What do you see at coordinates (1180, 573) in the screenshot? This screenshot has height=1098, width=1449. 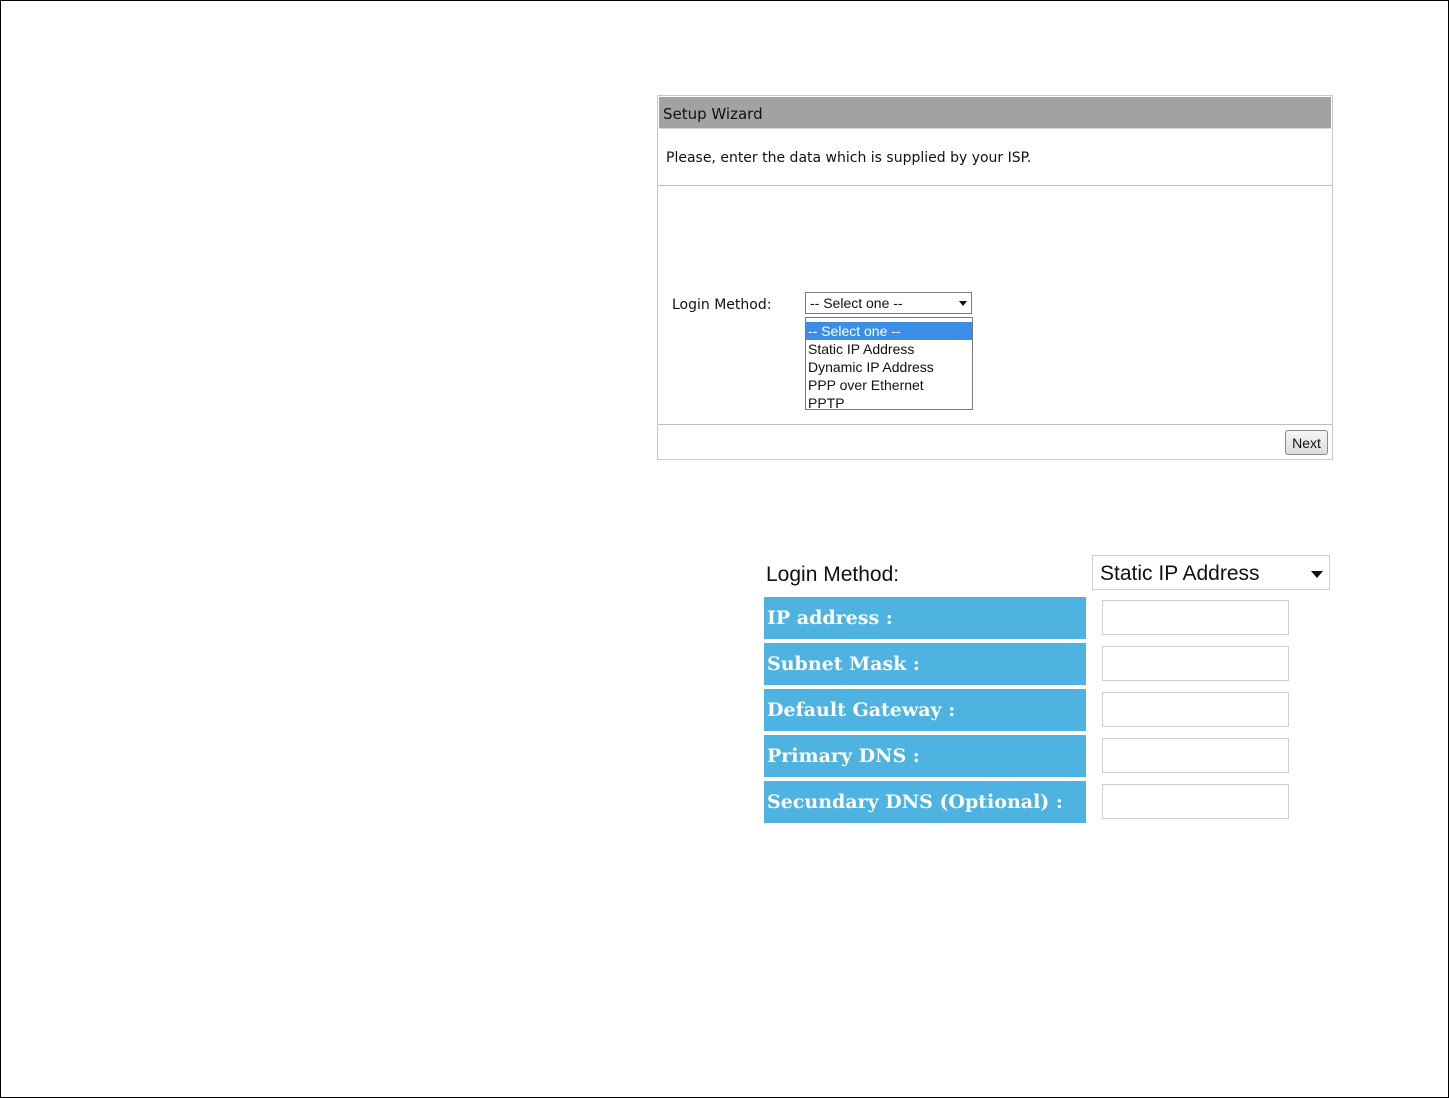 I see `login-method-select-value: Static IP Address` at bounding box center [1180, 573].